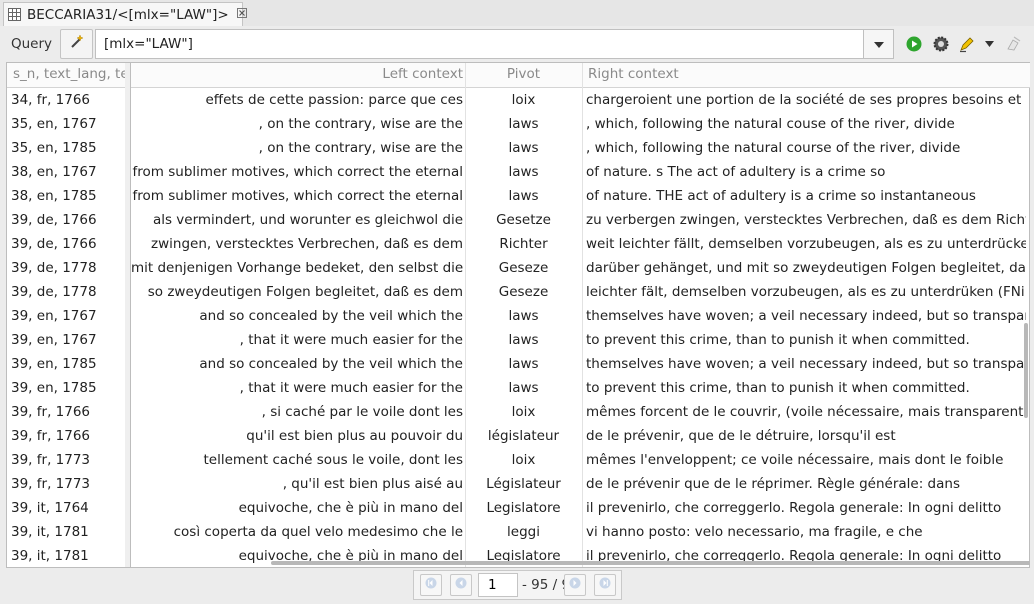 Image resolution: width=1034 pixels, height=604 pixels. What do you see at coordinates (523, 532) in the screenshot?
I see `pivot-cell: leggi` at bounding box center [523, 532].